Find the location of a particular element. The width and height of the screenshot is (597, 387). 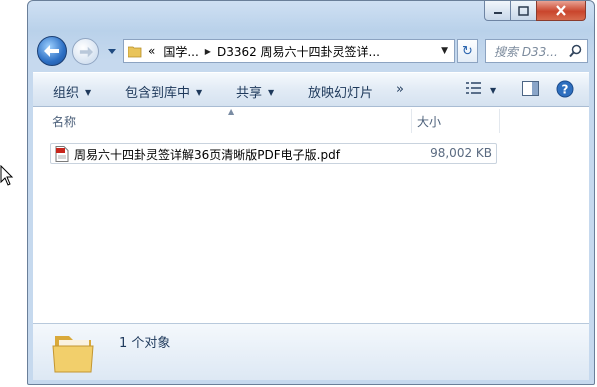

close-icon is located at coordinates (561, 10).